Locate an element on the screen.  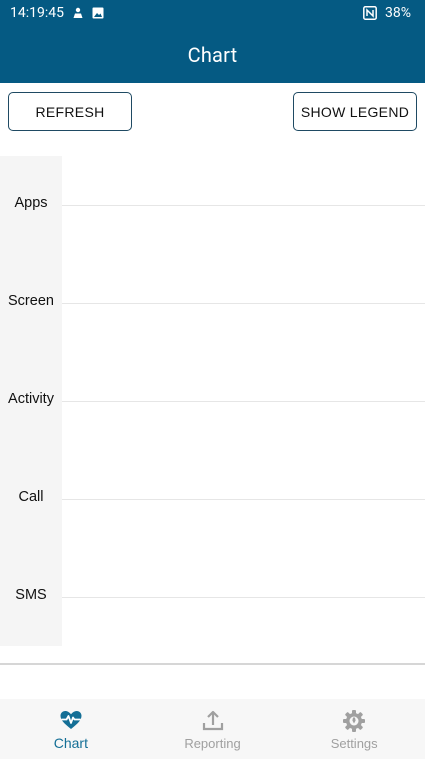
app-bar: Chart is located at coordinates (212, 54).